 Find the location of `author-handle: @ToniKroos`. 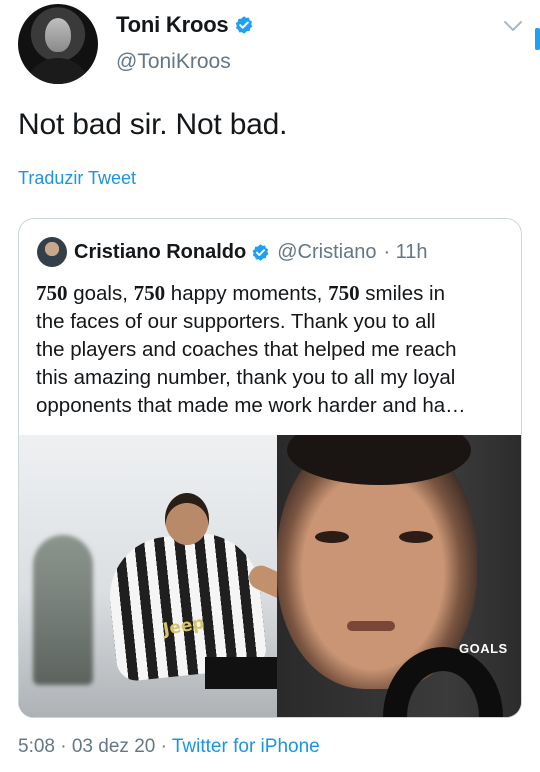

author-handle: @ToniKroos is located at coordinates (173, 62).